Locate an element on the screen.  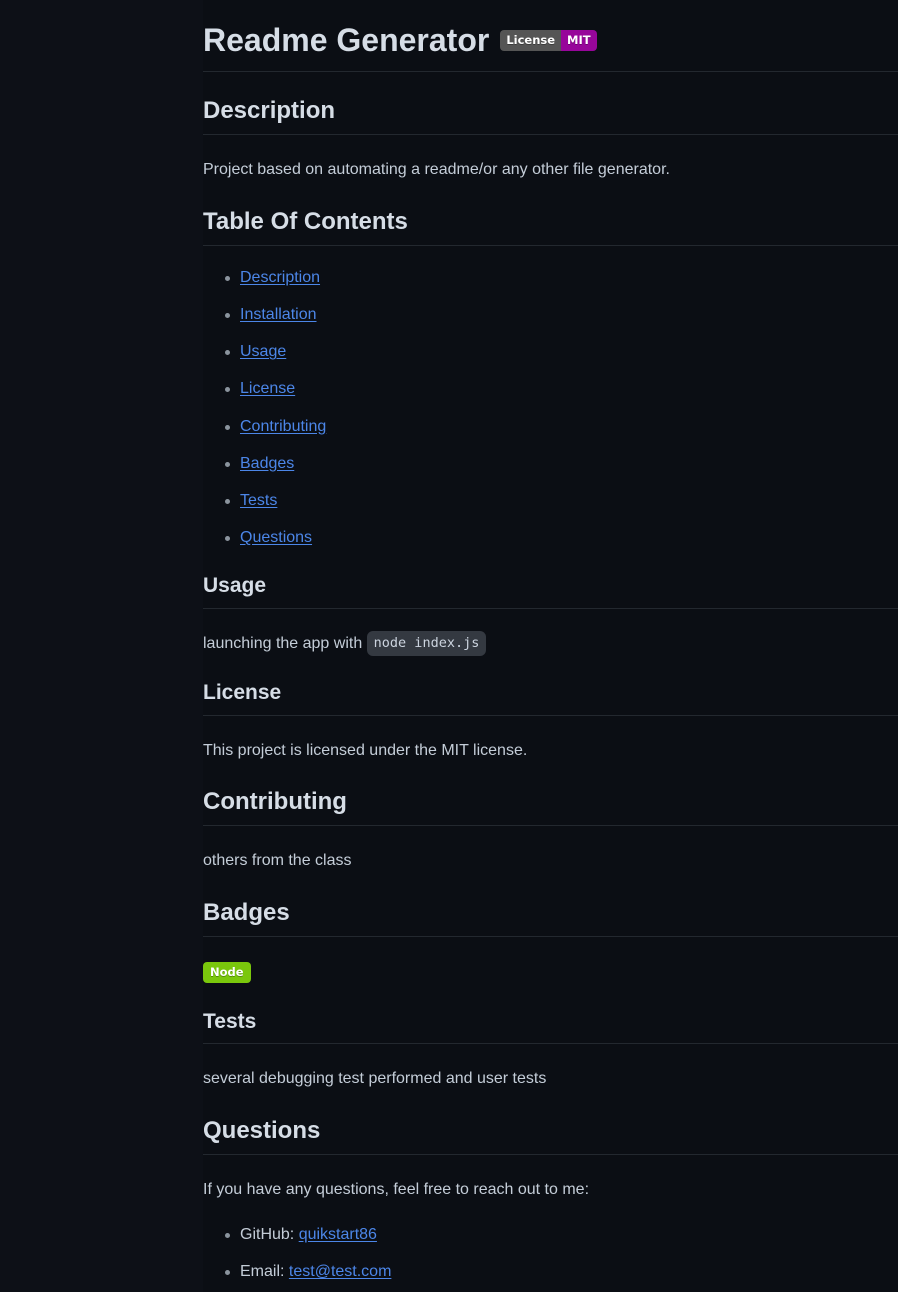
page-title-text: Readme Generator is located at coordinates (346, 40).